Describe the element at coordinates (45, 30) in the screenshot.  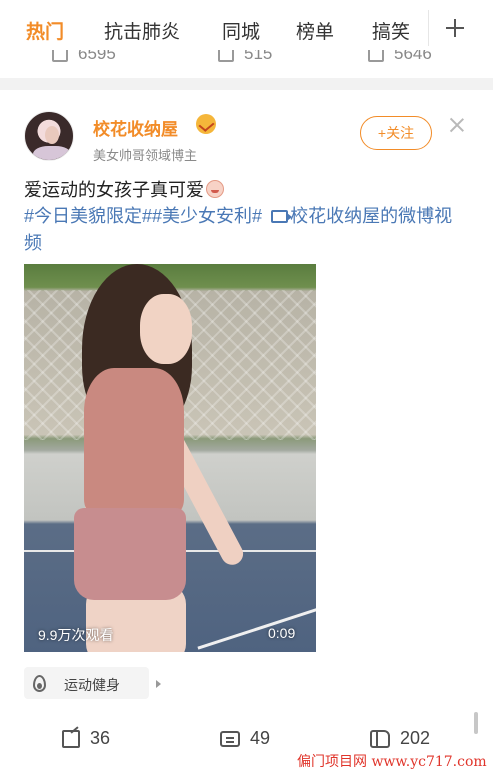
I see `tab-hot: 热门` at that location.